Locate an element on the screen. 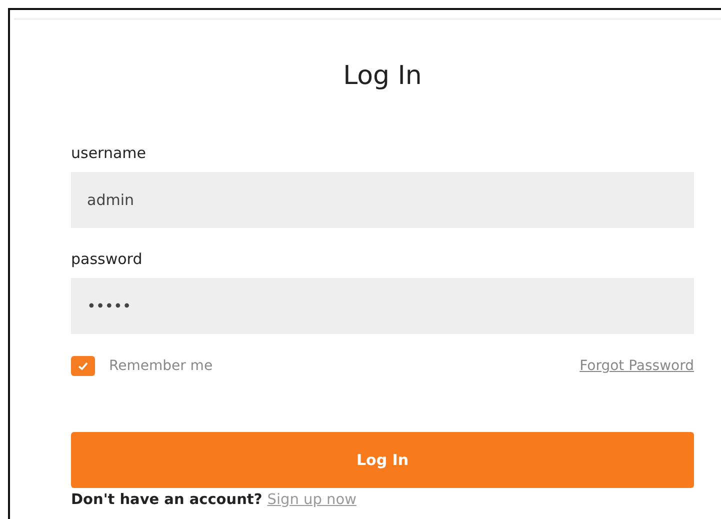 Image resolution: width=721 pixels, height=519 pixels. field-label: username is located at coordinates (109, 154).